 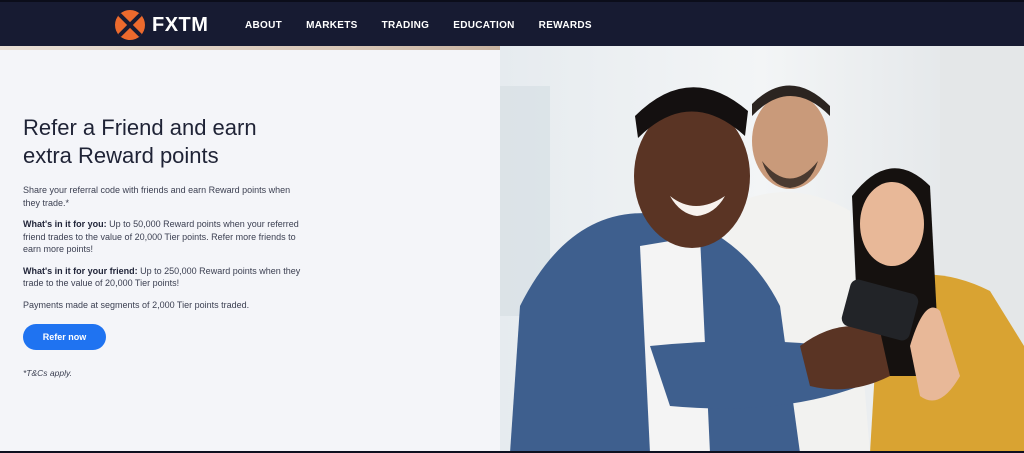 I want to click on fxtm-logo-icon, so click(x=130, y=25).